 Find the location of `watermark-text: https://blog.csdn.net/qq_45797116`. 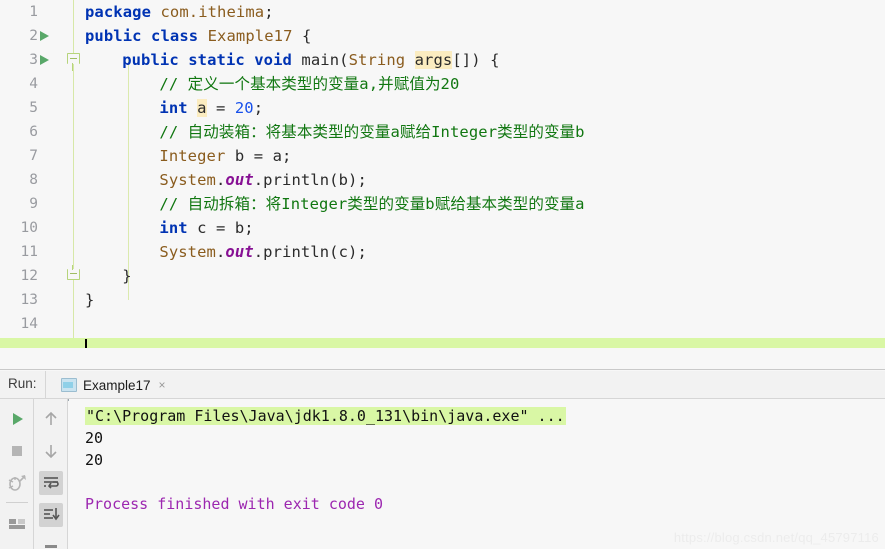

watermark-text: https://blog.csdn.net/qq_45797116 is located at coordinates (776, 537).